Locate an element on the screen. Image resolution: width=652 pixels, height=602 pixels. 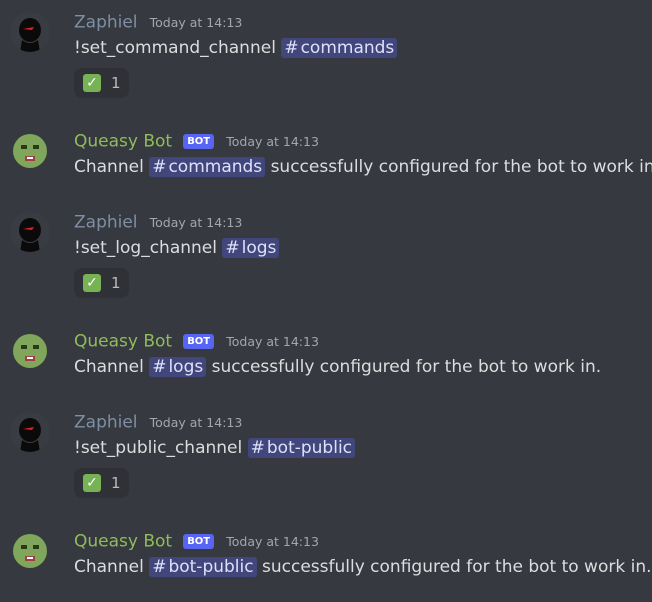
message-content: !set_public_channel # bot-public is located at coordinates (215, 448).